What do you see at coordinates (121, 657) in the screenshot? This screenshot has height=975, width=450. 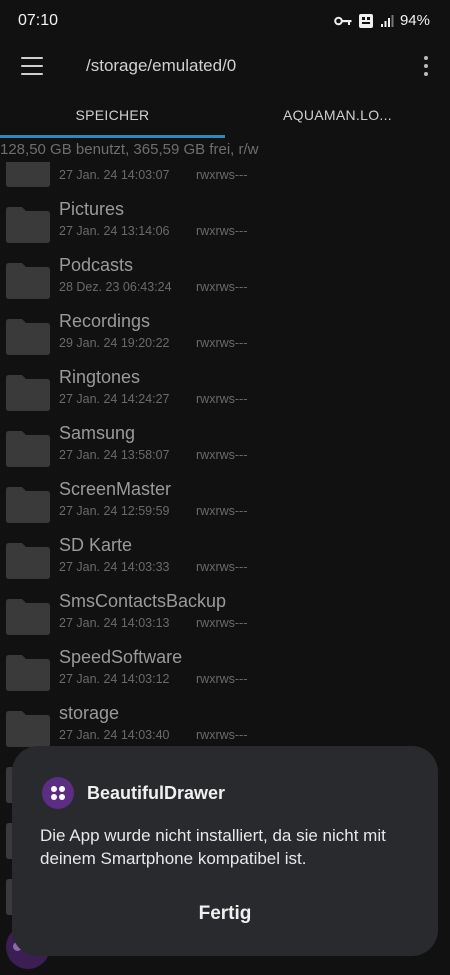 I see `file-name: SpeedSoftware` at bounding box center [121, 657].